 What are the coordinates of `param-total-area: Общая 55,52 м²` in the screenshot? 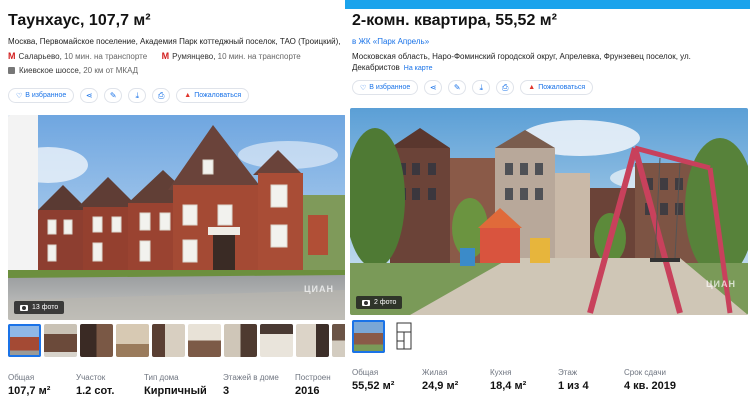 It's located at (373, 380).